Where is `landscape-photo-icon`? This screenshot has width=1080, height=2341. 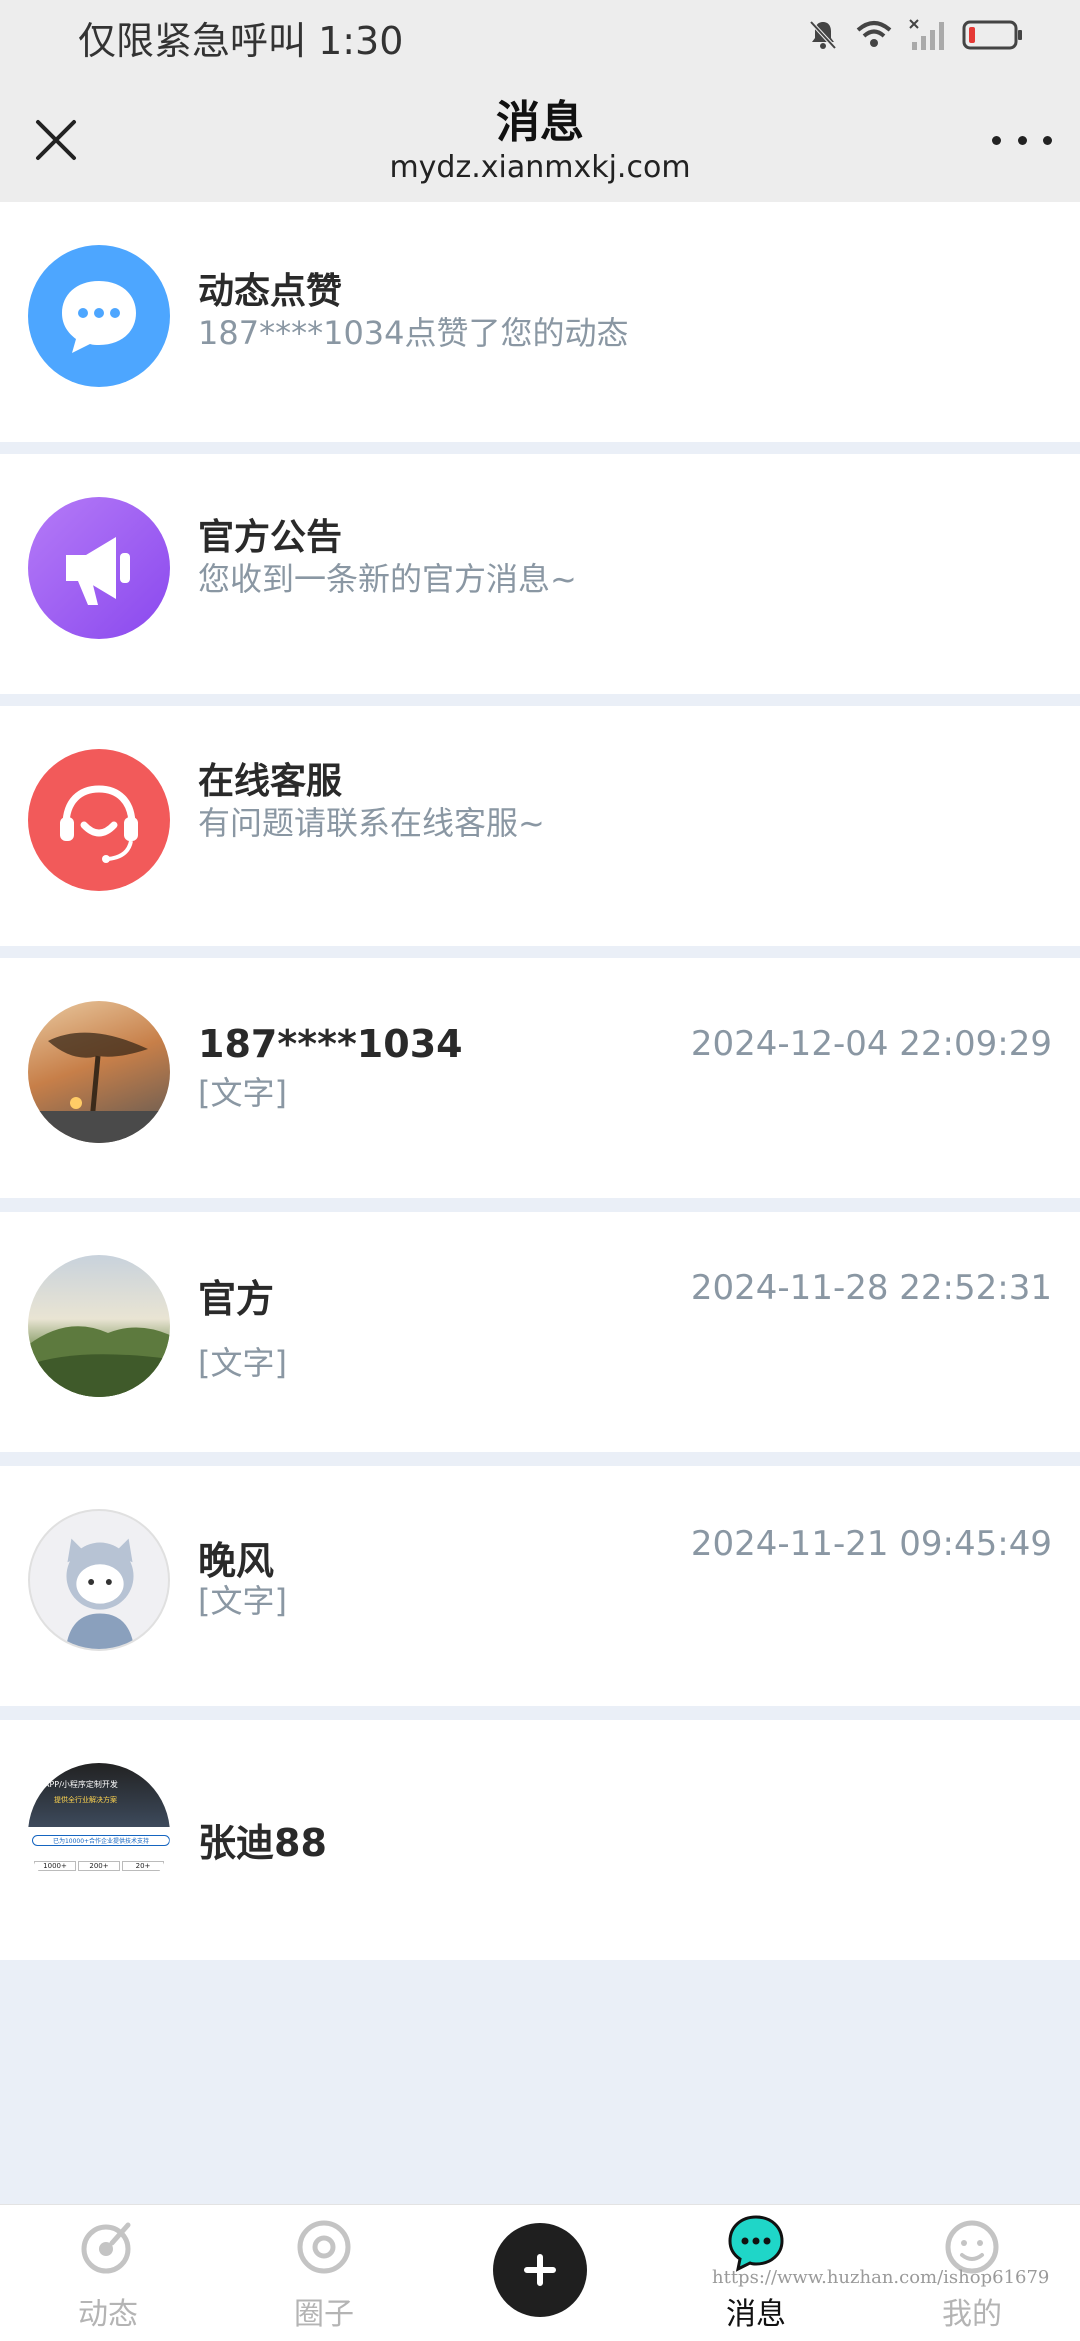 landscape-photo-icon is located at coordinates (99, 1361).